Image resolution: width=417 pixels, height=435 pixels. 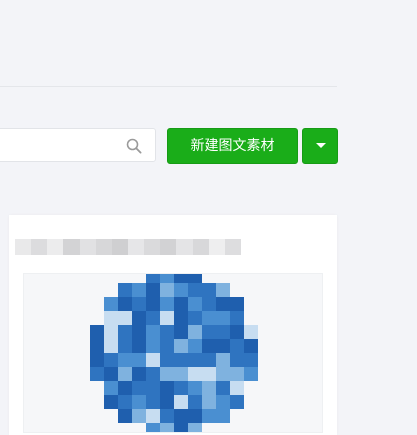 I want to click on search-box, so click(x=78, y=145).